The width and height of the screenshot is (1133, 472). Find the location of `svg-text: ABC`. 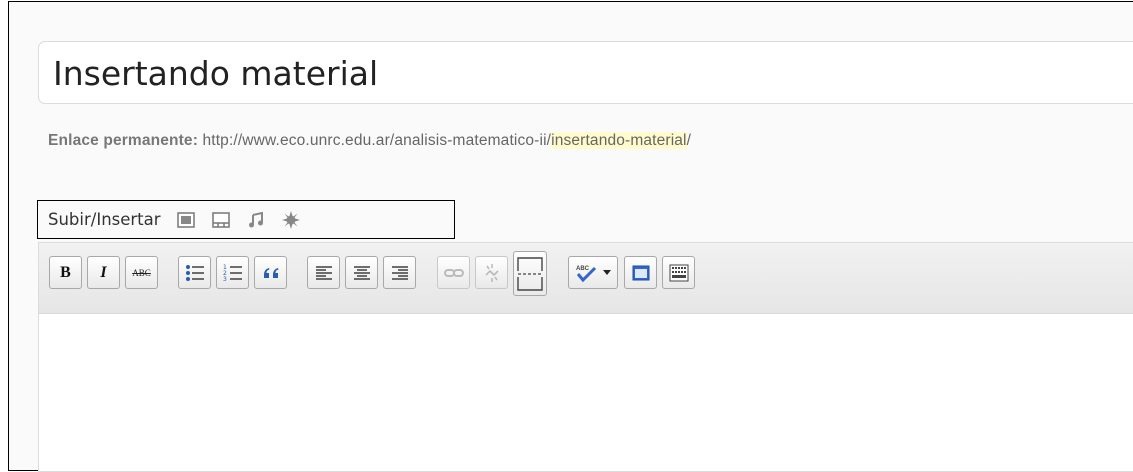

svg-text: ABC is located at coordinates (583, 269).